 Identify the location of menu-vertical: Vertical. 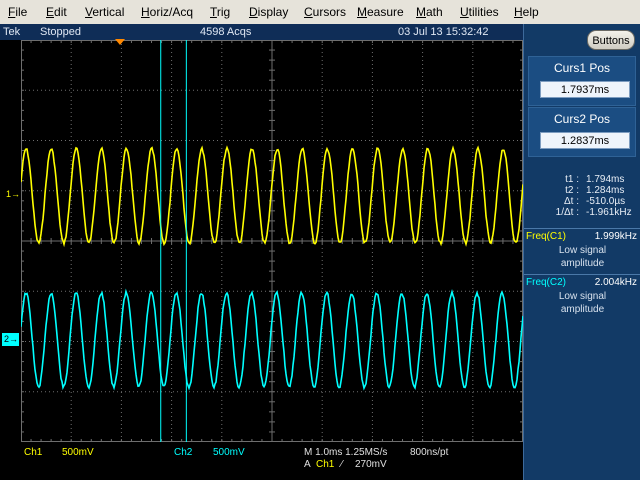
(104, 12).